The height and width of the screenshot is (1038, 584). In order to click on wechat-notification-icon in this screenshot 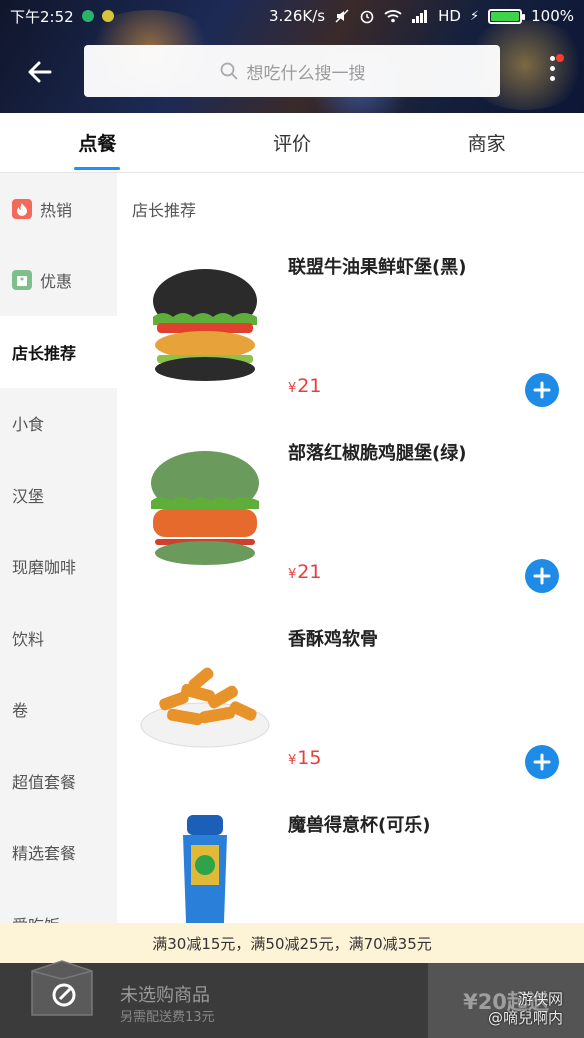, I will do `click(107, 16)`.